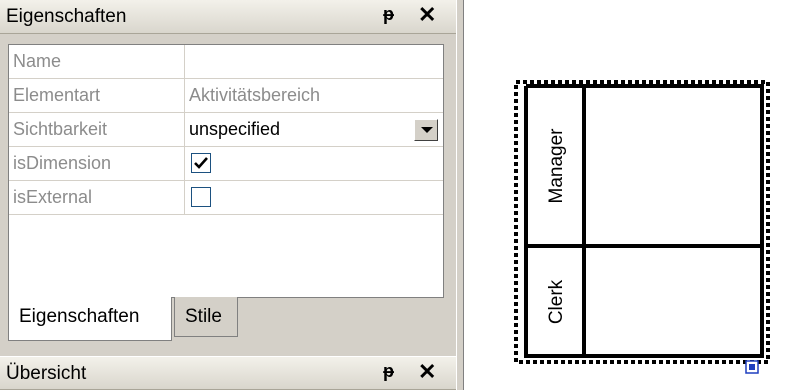 The width and height of the screenshot is (789, 390). Describe the element at coordinates (226, 164) in the screenshot. I see `property-row-isdimension: isDimension` at that location.